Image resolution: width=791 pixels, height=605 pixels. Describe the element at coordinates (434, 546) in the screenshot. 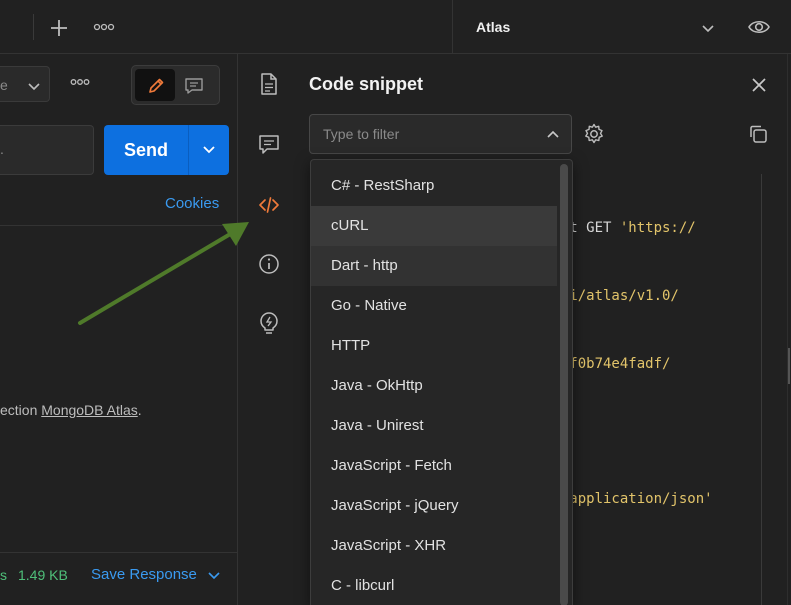

I see `language-option: JavaScript - XHR` at that location.